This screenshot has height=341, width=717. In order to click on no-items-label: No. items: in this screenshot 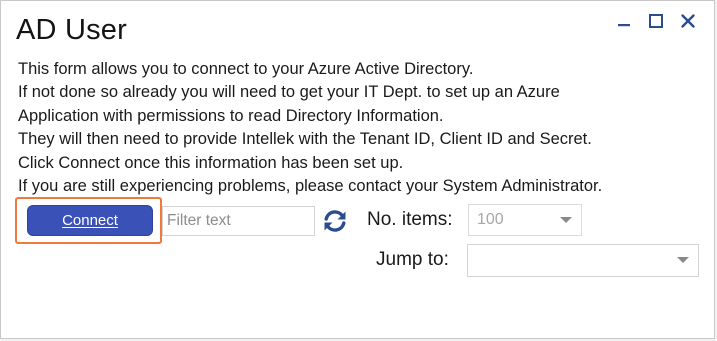, I will do `click(410, 219)`.